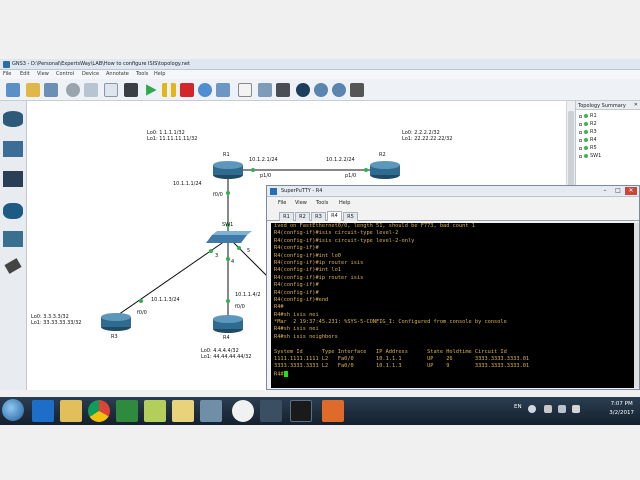  What do you see at coordinates (590, 116) in the screenshot?
I see `topology-item-r1: R1` at bounding box center [590, 116].